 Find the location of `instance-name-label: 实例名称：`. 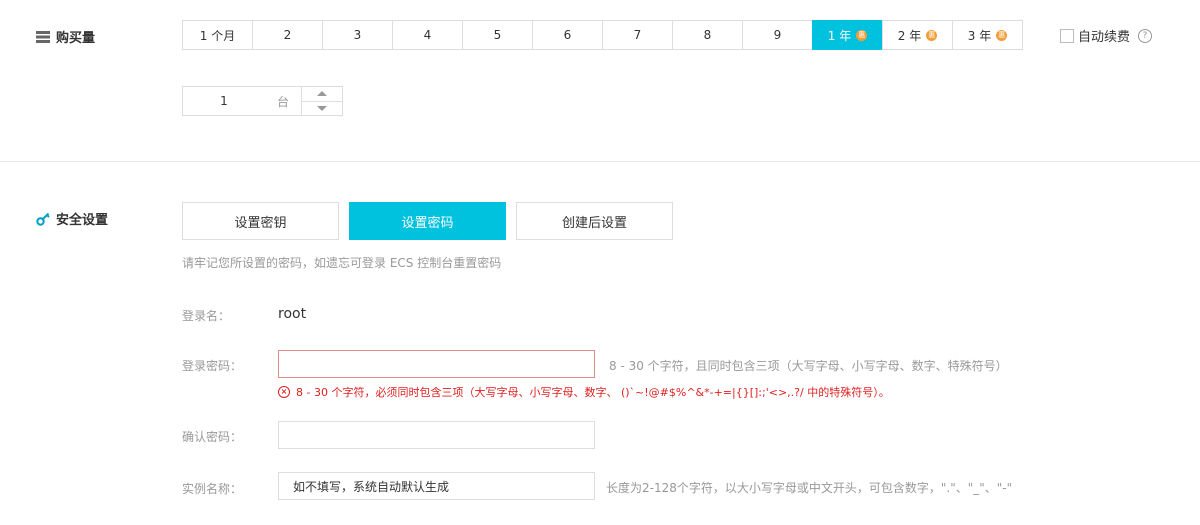

instance-name-label: 实例名称： is located at coordinates (212, 489).